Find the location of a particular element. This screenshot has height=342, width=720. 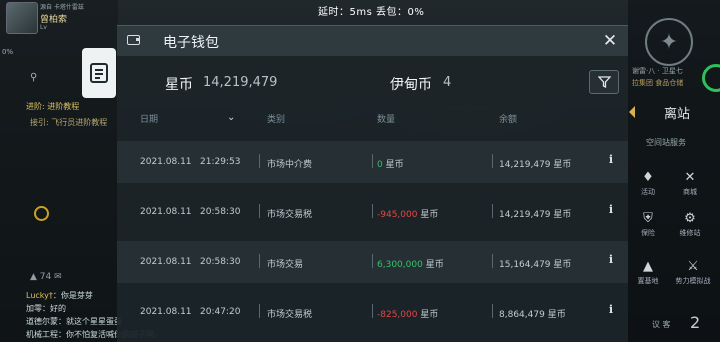

repair-station-button: ⚙ 维修站 is located at coordinates (690, 224).